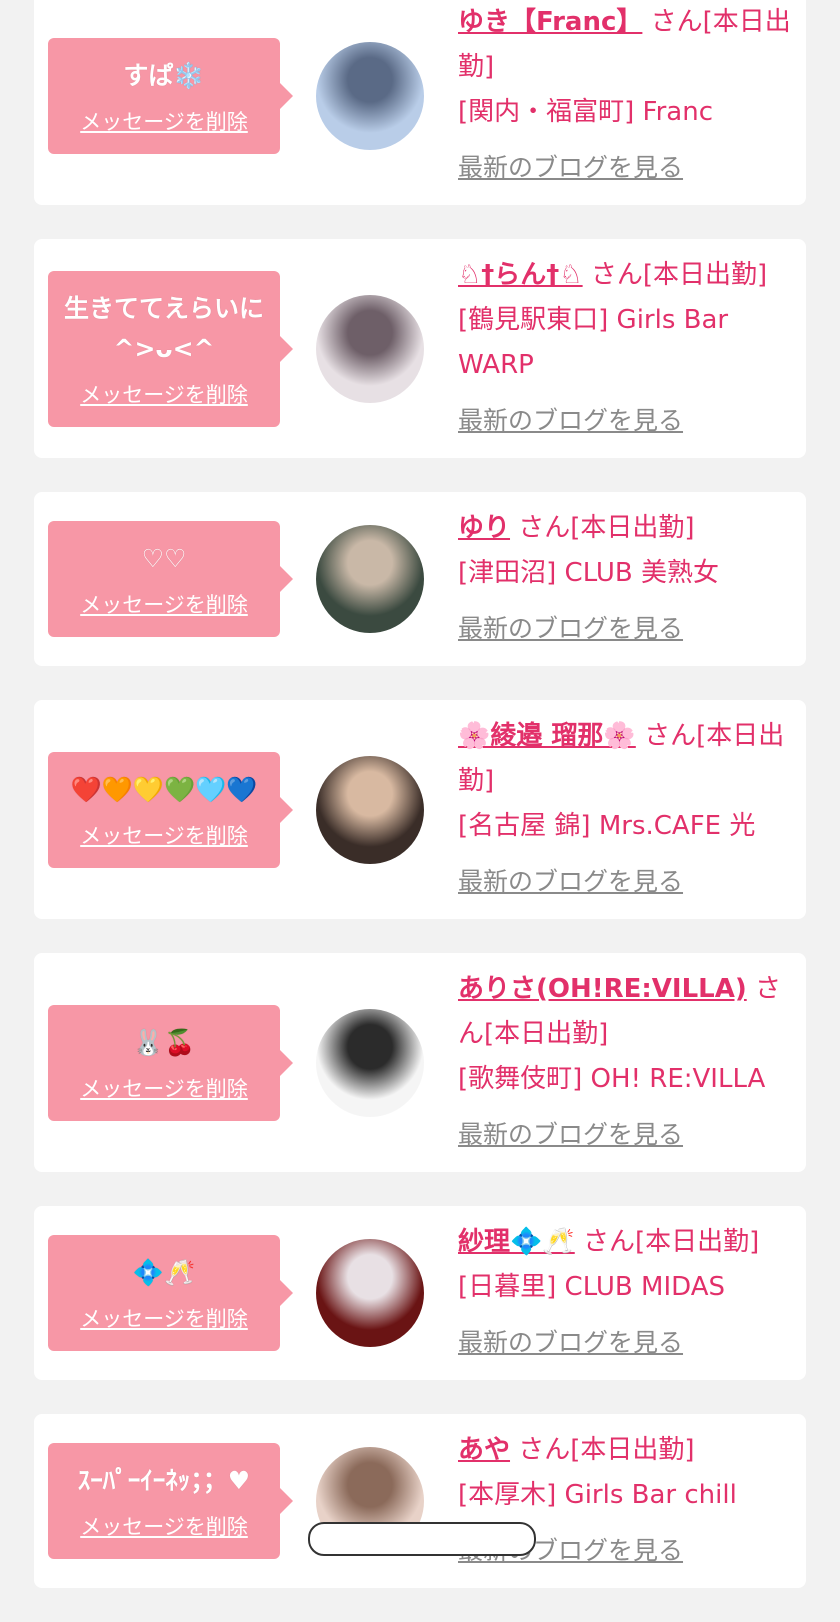 This screenshot has height=1622, width=840. I want to click on message-bubble: 生きててえらいに ^>ᴗ<^ メッセージを削除, so click(170, 348).